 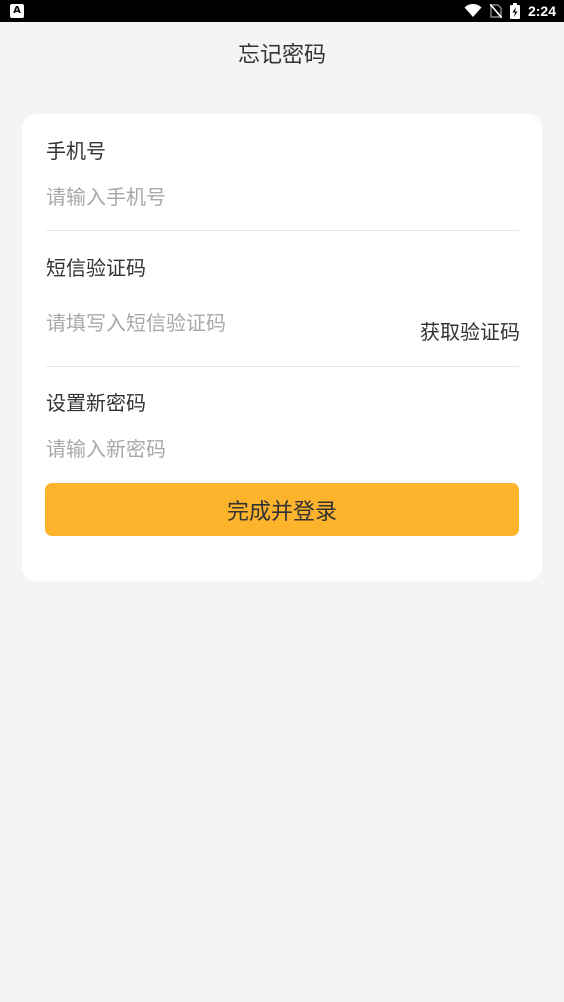 What do you see at coordinates (473, 10) in the screenshot?
I see `wifi-icon` at bounding box center [473, 10].